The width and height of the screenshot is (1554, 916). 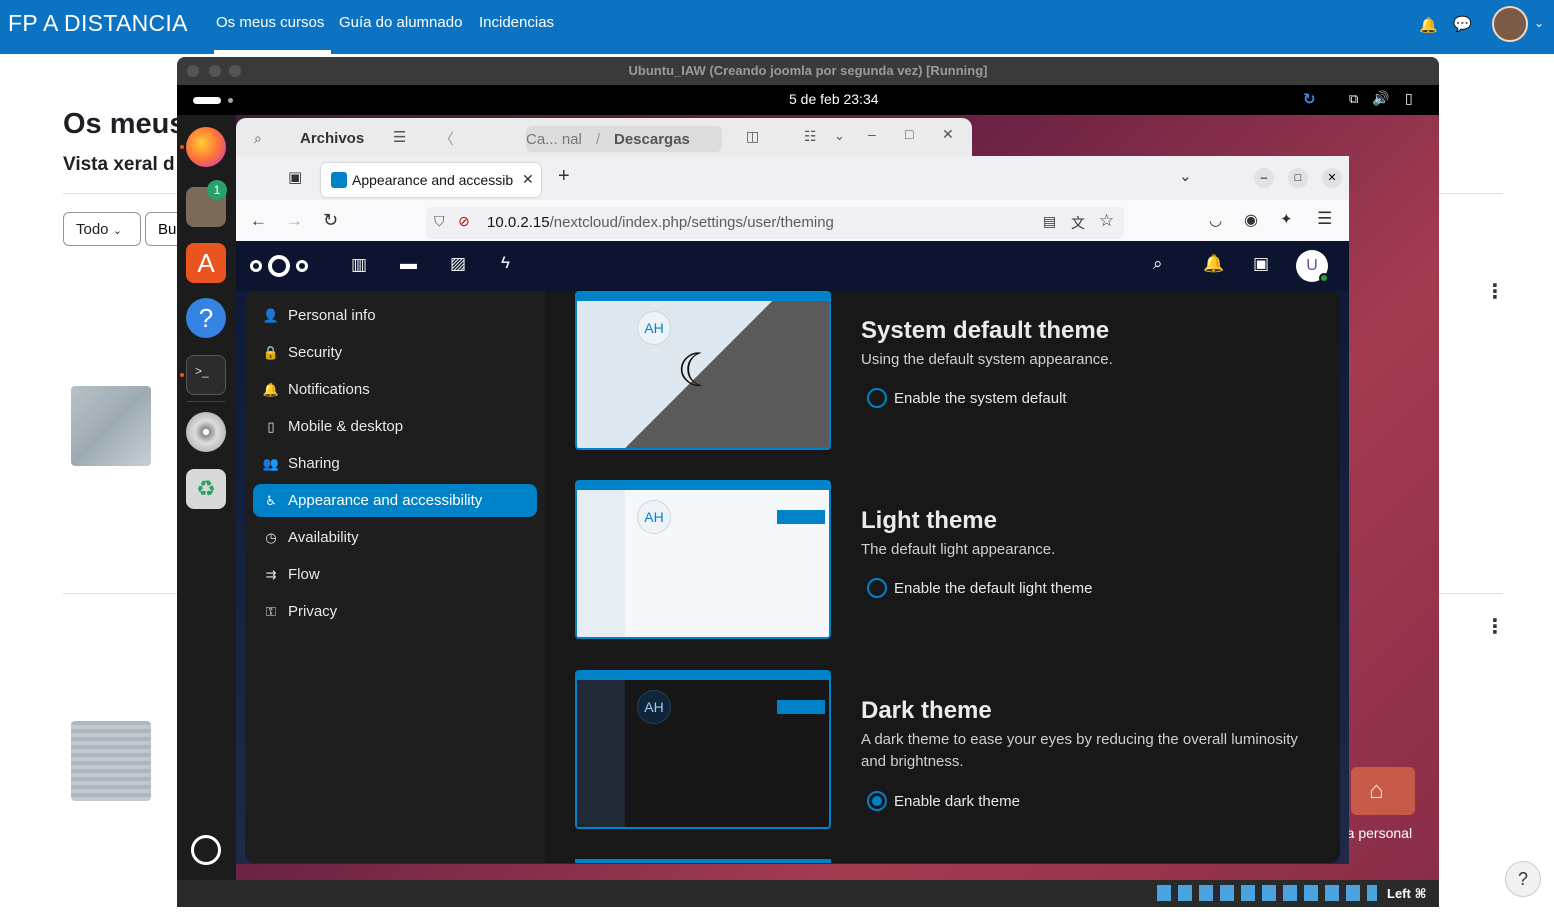 What do you see at coordinates (98, 23) in the screenshot?
I see `site-brand: FP A DISTANCIA` at bounding box center [98, 23].